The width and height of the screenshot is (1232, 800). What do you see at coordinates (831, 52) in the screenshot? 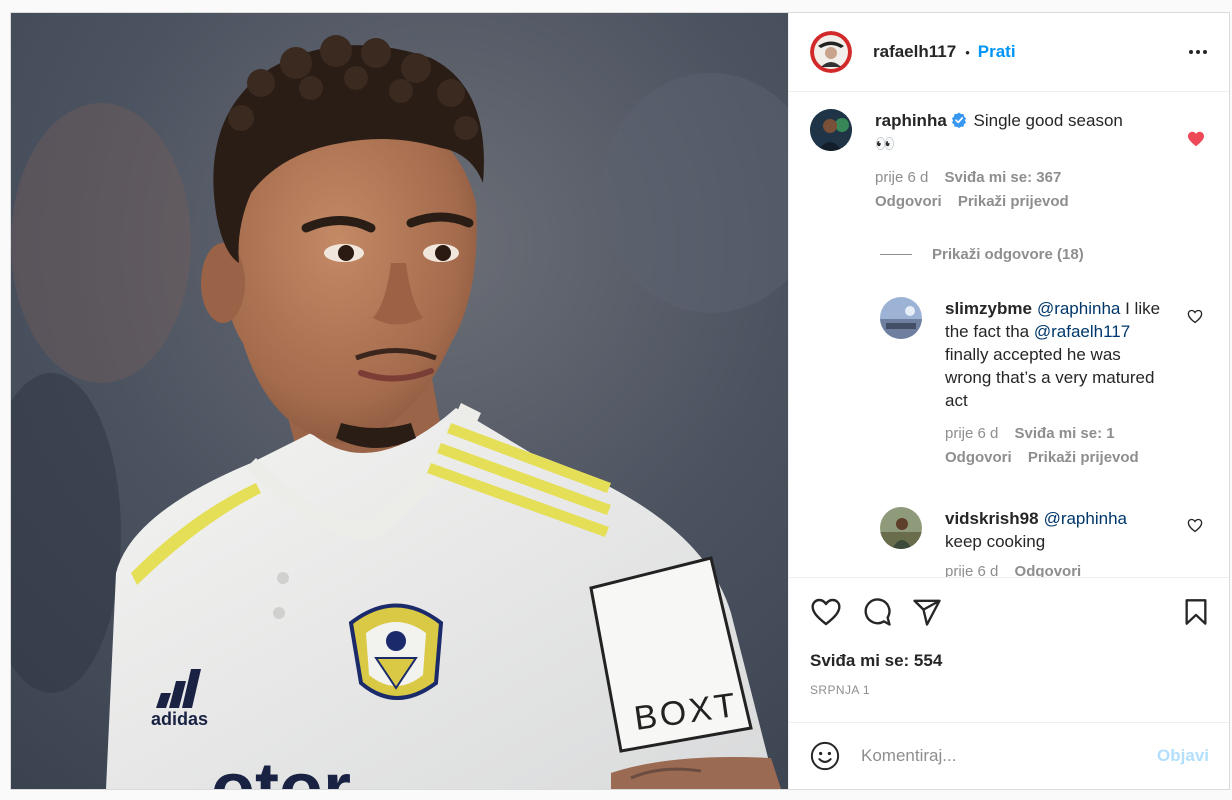
I see `owner-avatar` at bounding box center [831, 52].